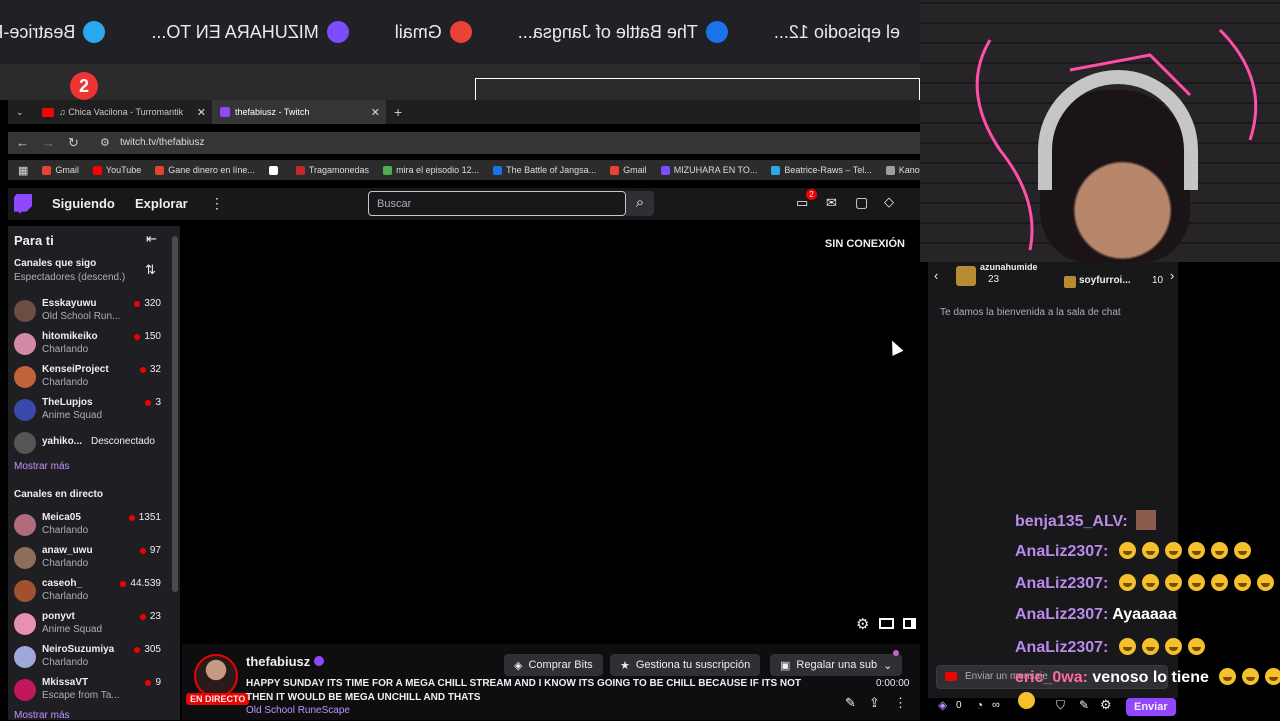 The width and height of the screenshot is (1280, 721). I want to click on tab-list-button: ⌄, so click(20, 112).